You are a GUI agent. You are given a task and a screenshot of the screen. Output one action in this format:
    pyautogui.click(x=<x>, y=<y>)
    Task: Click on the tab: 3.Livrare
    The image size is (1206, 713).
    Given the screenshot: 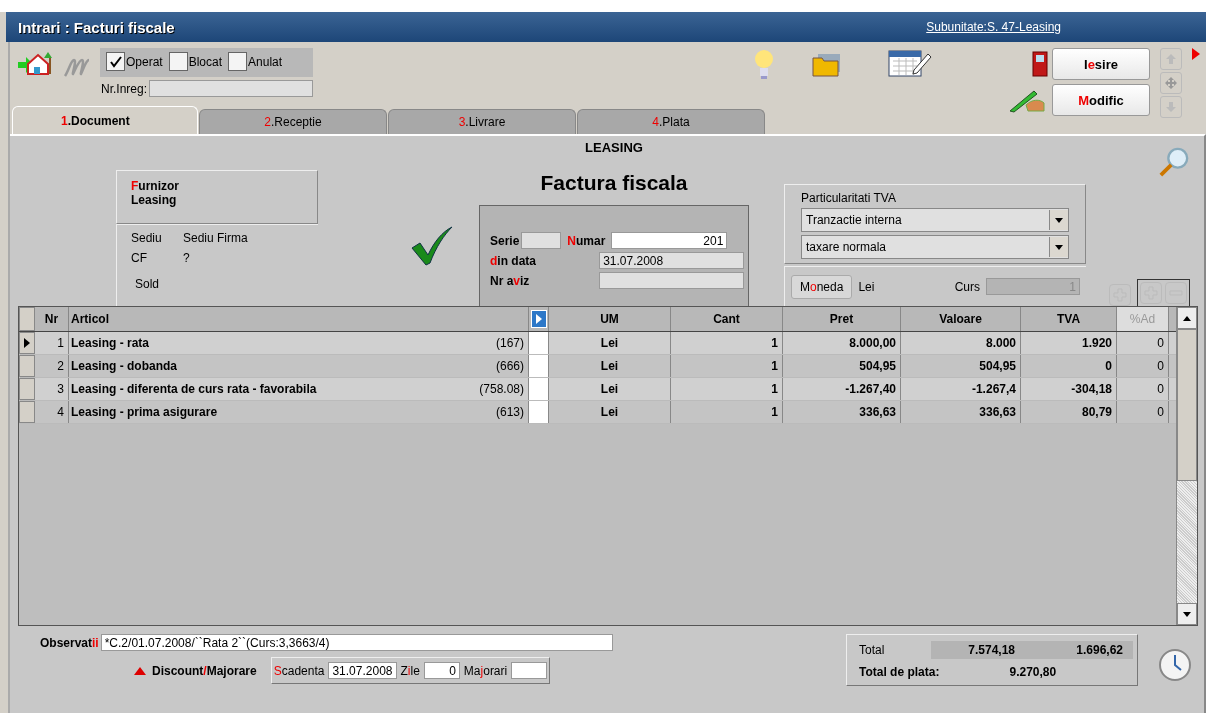 What is the action you would take?
    pyautogui.click(x=482, y=121)
    